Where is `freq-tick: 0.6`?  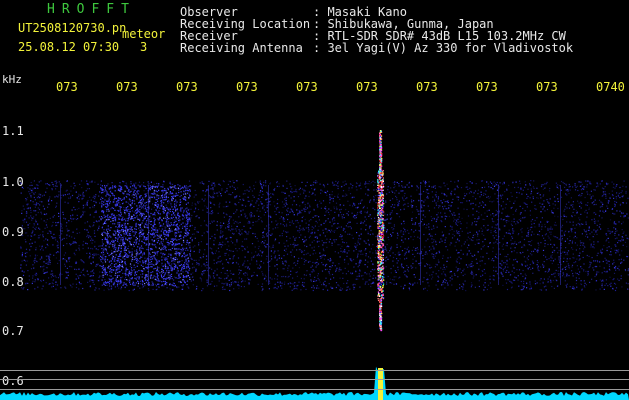 freq-tick: 0.6 is located at coordinates (13, 381).